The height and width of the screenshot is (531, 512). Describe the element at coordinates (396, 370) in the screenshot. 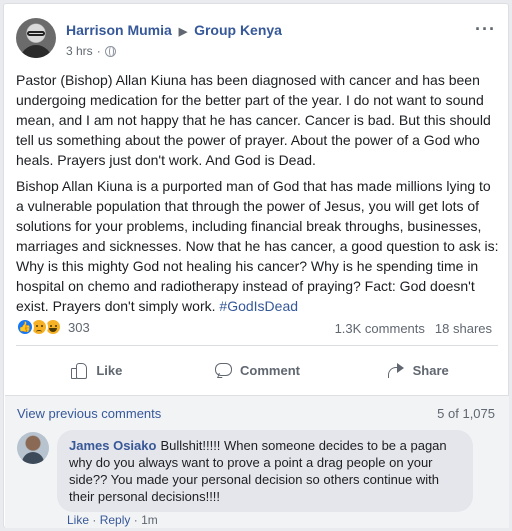

I see `share-icon` at that location.